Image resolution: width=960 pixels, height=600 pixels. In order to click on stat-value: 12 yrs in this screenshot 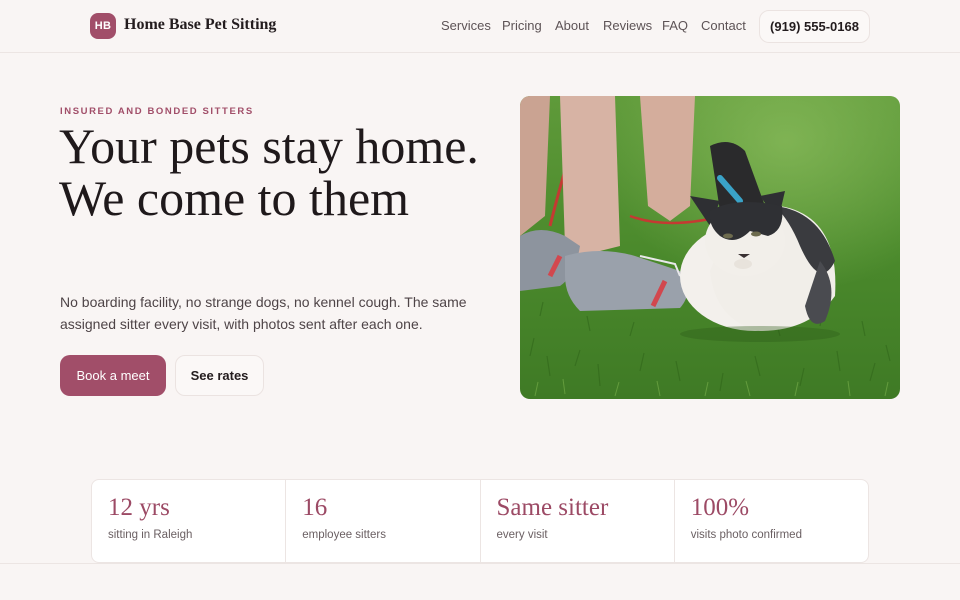, I will do `click(139, 507)`.